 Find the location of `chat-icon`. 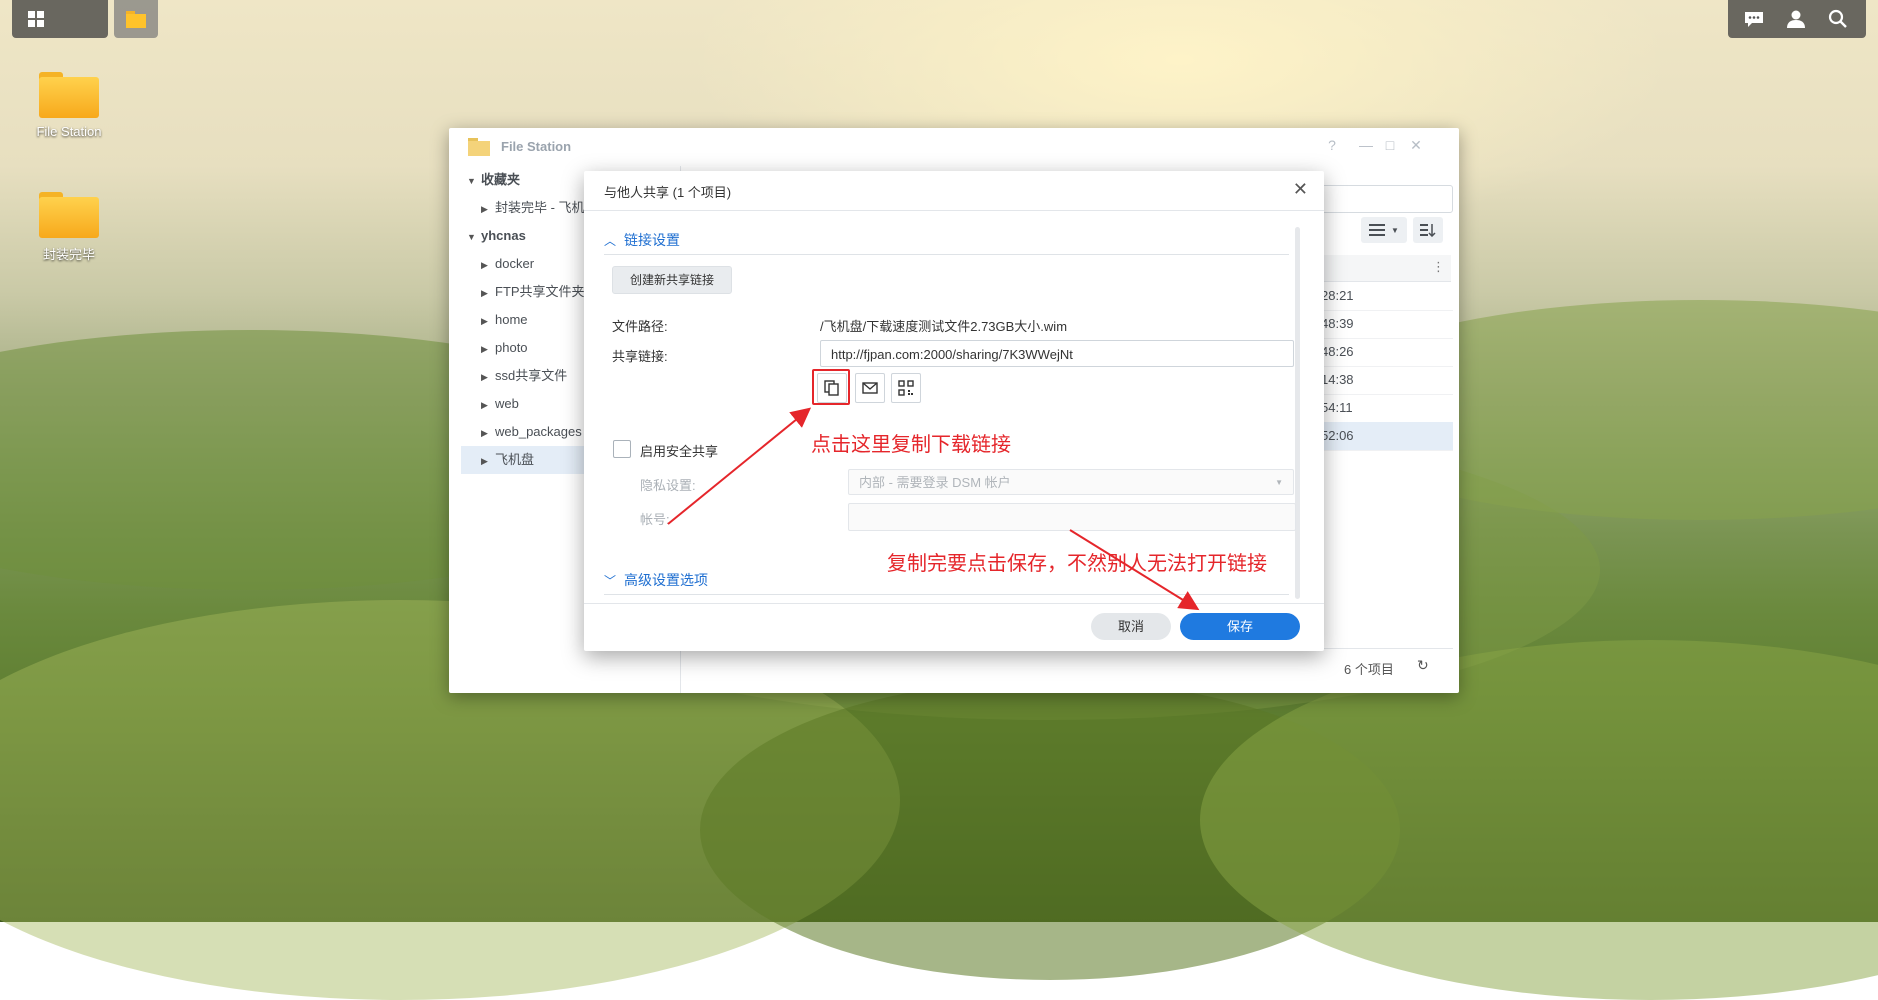

chat-icon is located at coordinates (1754, 19).